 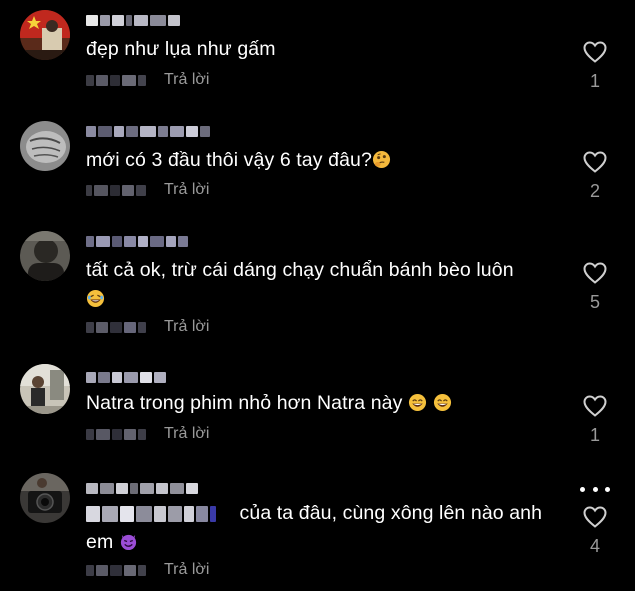 I want to click on avatar-outdoor-photo, so click(x=45, y=389).